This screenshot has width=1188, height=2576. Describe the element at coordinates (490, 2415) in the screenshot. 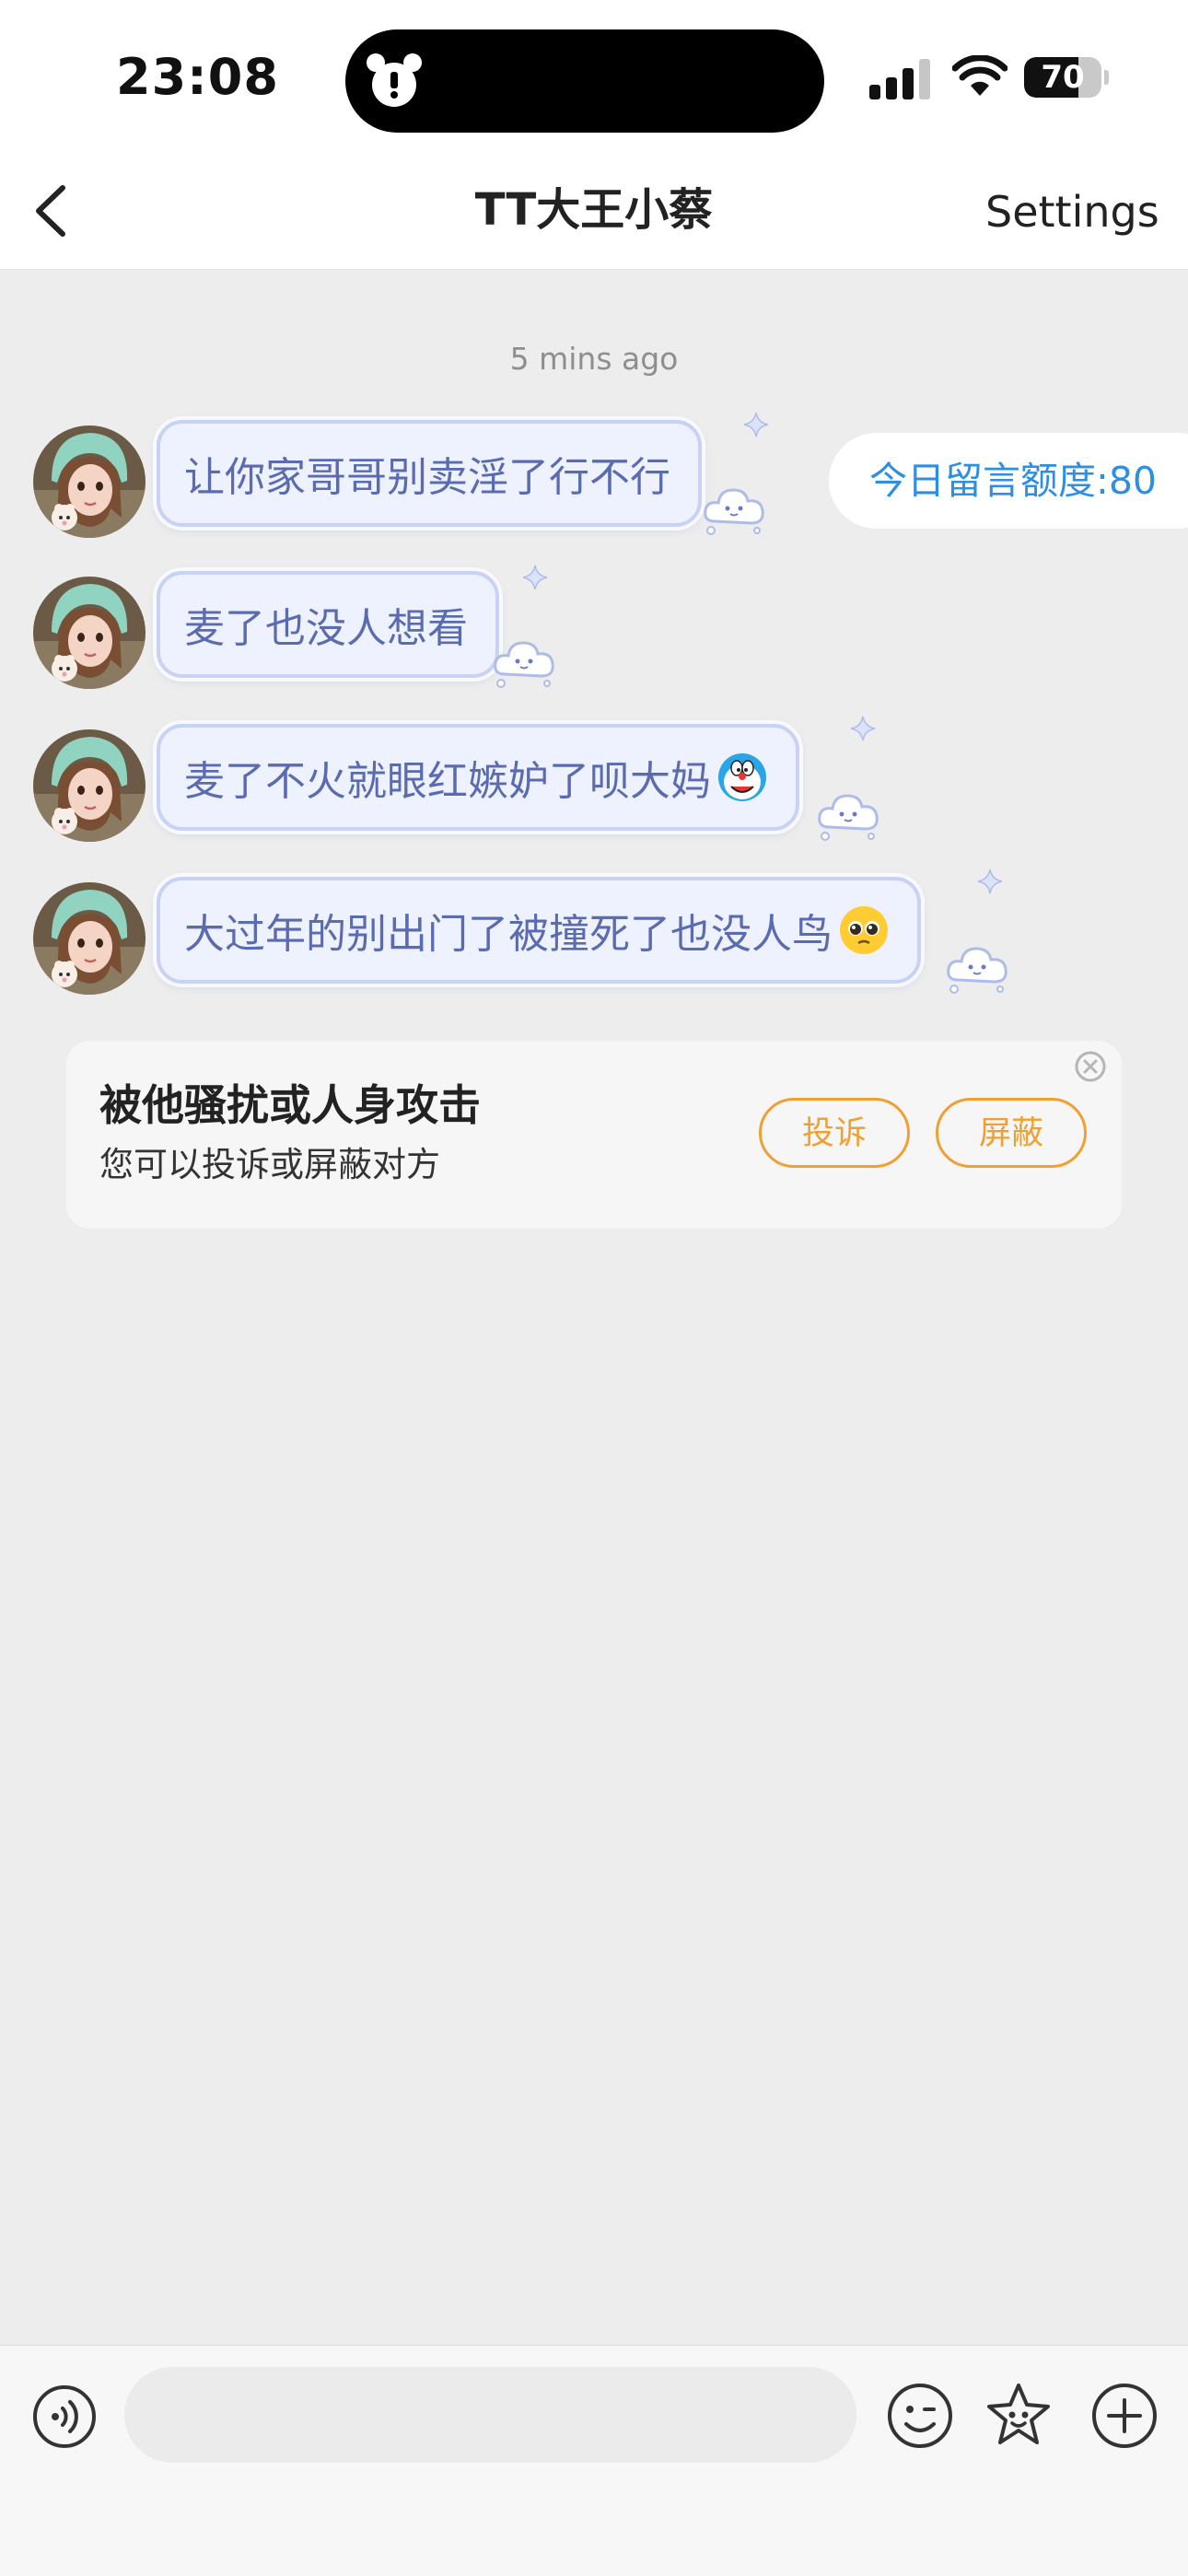

I see `message-input` at that location.